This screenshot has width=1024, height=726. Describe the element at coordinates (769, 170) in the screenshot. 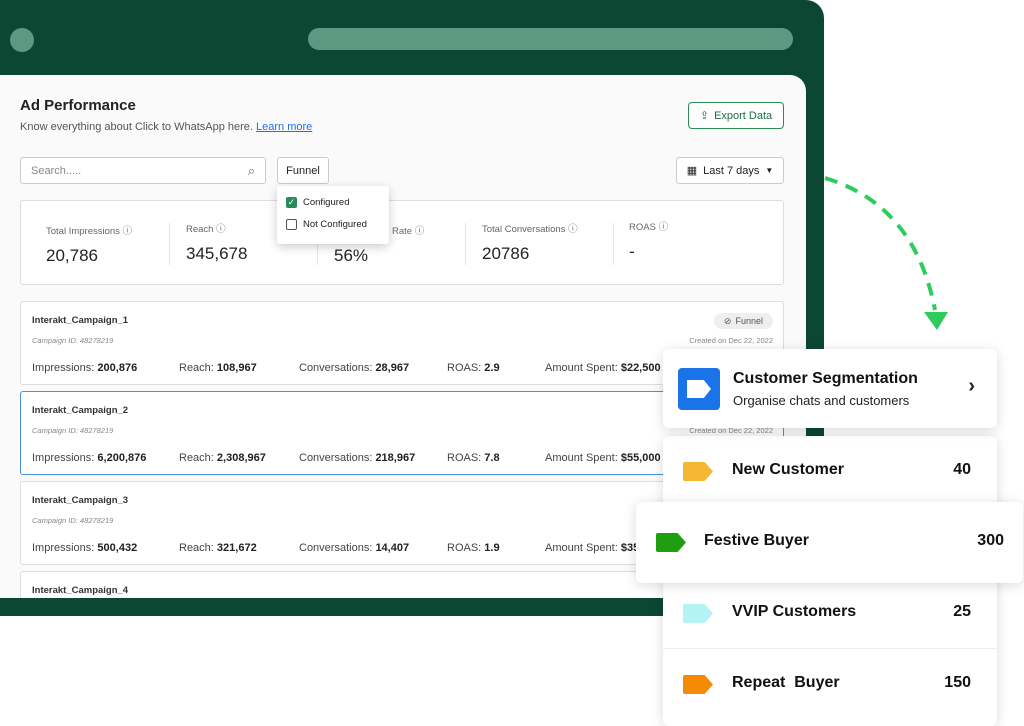

I see `chevron-down-icon: ▼` at that location.